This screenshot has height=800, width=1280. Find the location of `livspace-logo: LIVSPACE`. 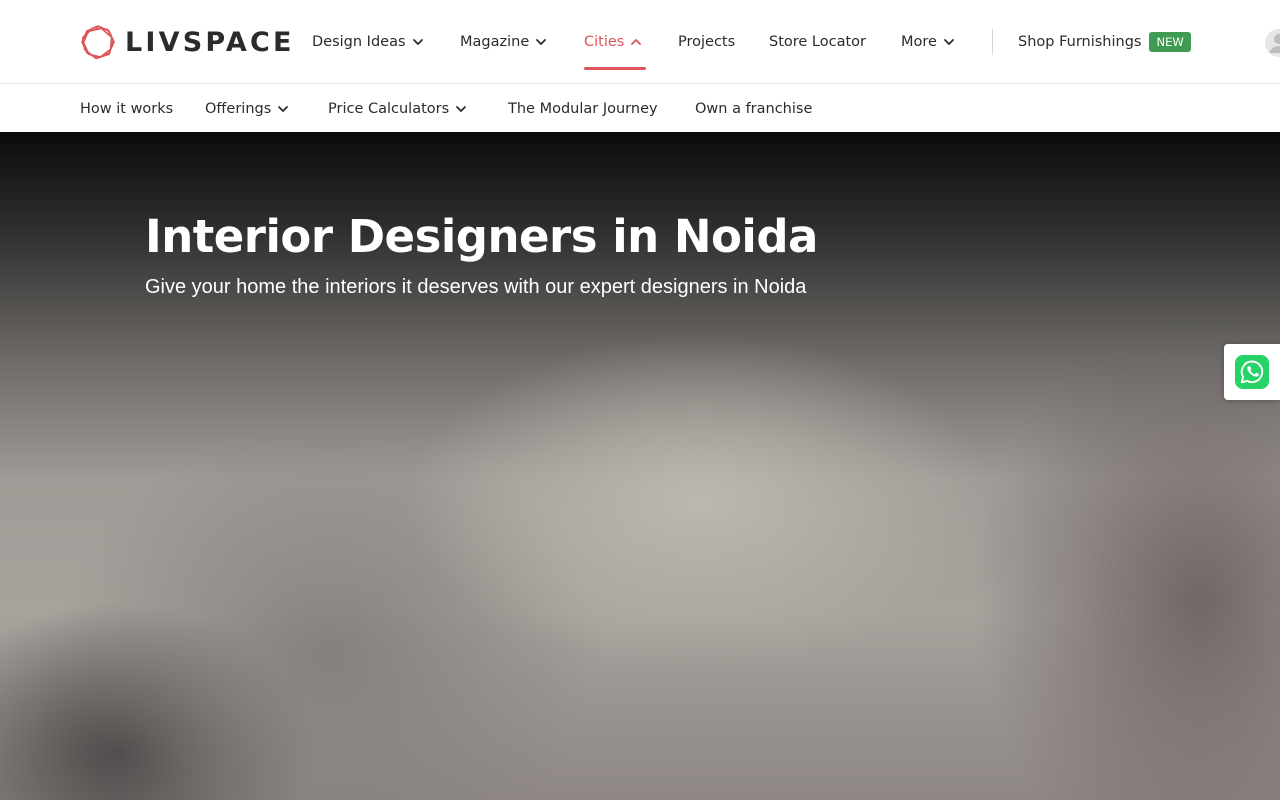

livspace-logo: LIVSPACE is located at coordinates (187, 42).